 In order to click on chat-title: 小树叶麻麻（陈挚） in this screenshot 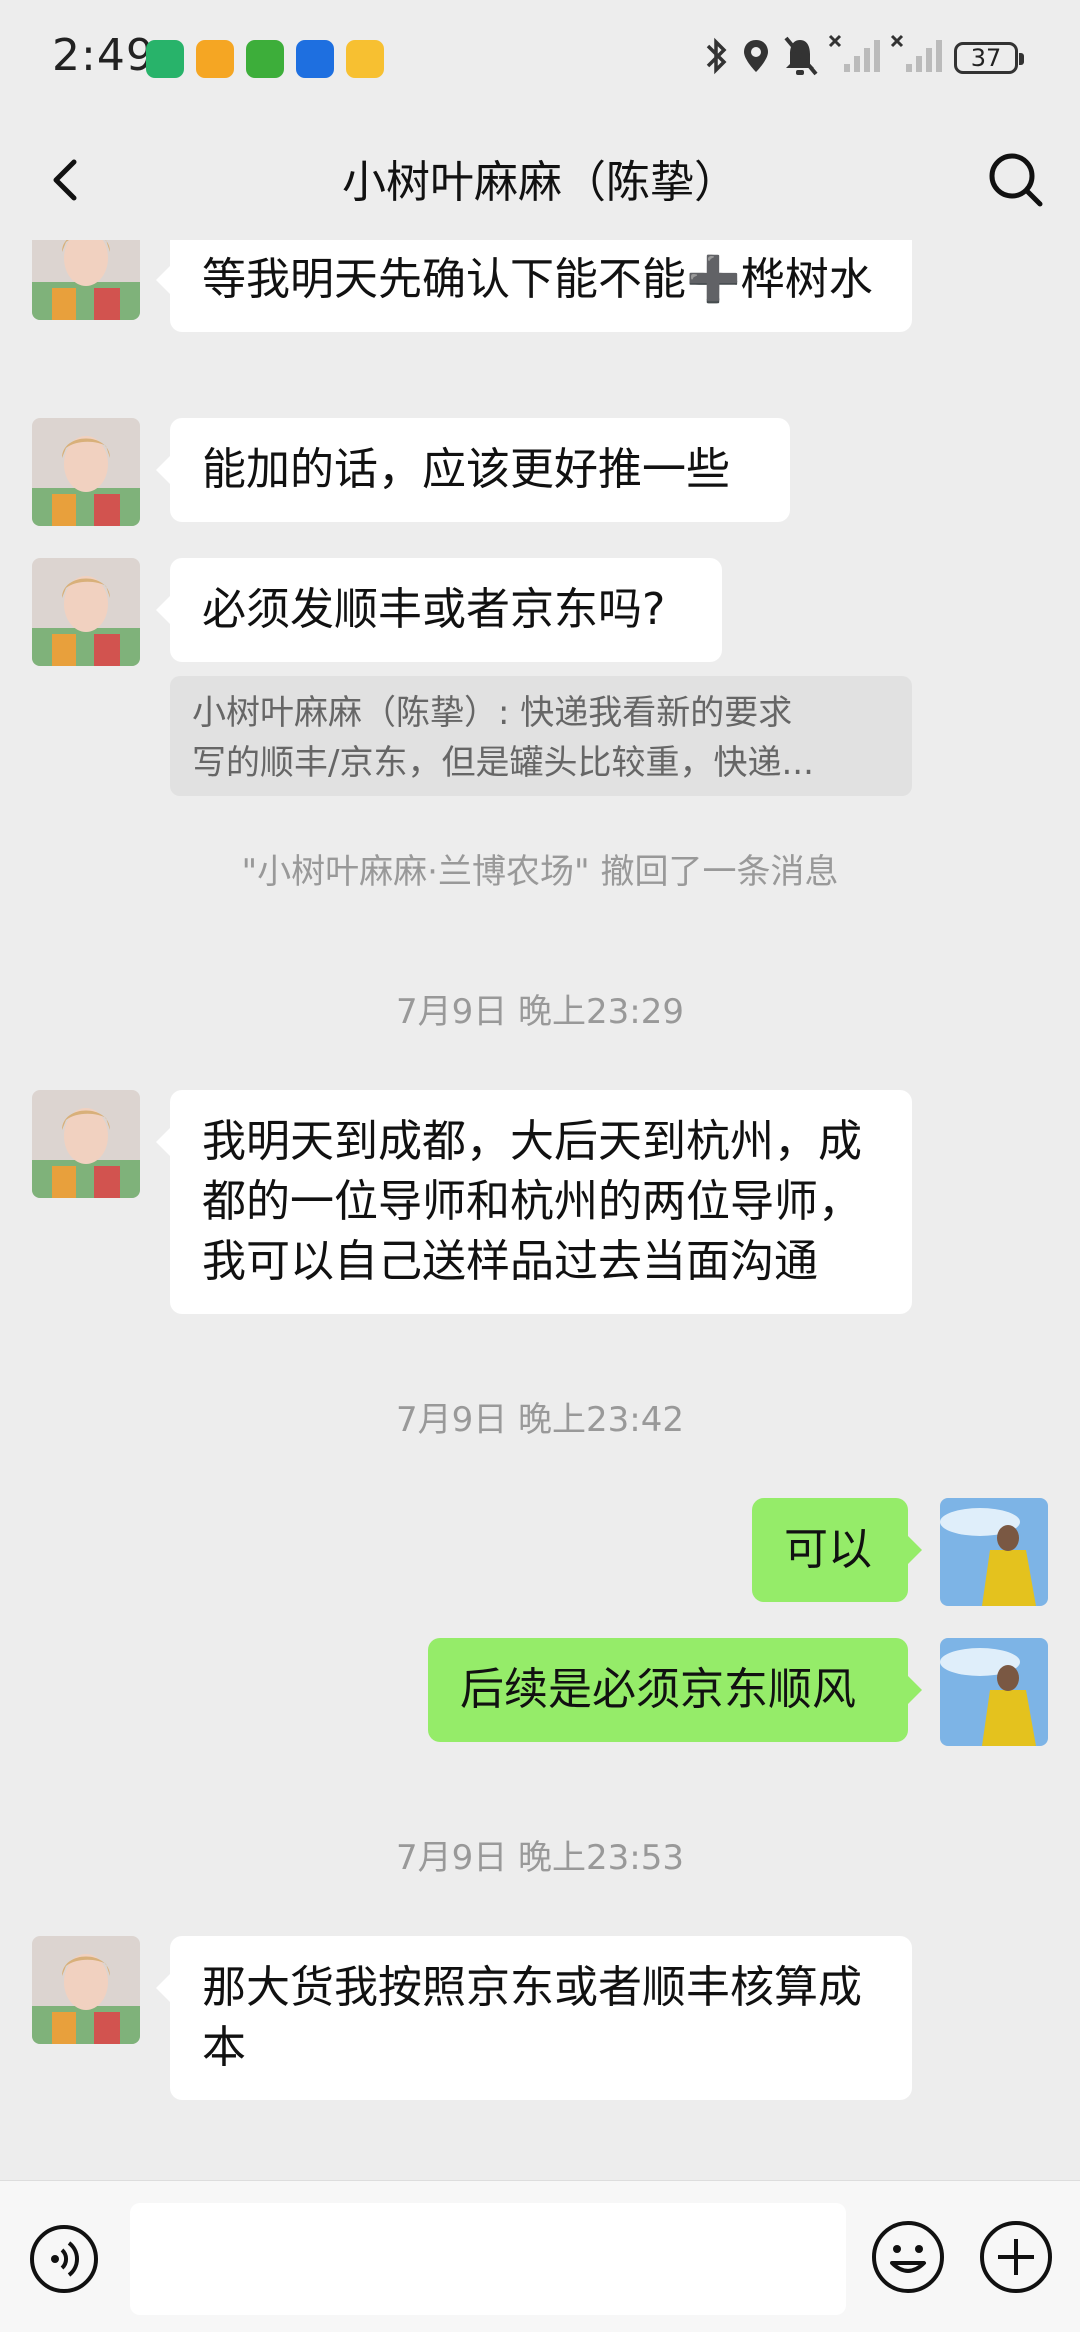, I will do `click(540, 182)`.